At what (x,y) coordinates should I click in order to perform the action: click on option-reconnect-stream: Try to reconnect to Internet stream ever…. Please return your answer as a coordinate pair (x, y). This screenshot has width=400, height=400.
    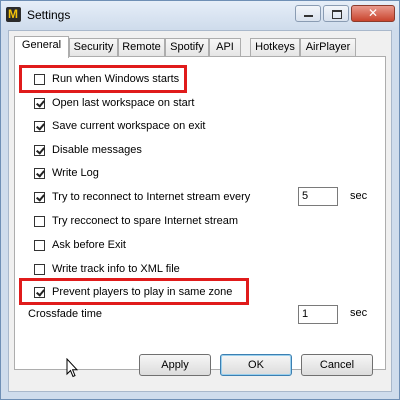
    Looking at the image, I should click on (142, 197).